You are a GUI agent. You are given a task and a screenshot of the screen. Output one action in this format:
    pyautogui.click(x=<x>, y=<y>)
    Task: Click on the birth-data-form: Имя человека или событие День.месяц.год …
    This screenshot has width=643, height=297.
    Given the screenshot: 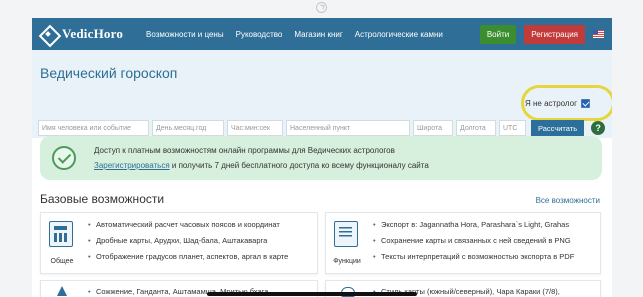 What is the action you would take?
    pyautogui.click(x=322, y=128)
    